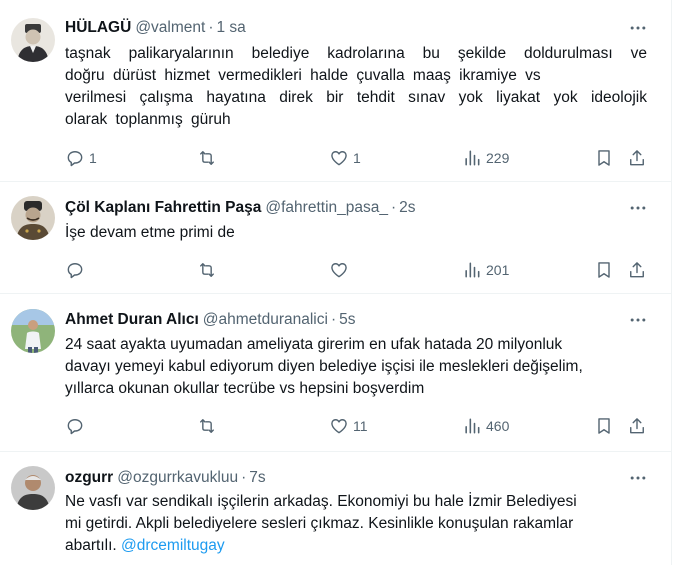 This screenshot has height=565, width=686. I want to click on like-button, so click(339, 270).